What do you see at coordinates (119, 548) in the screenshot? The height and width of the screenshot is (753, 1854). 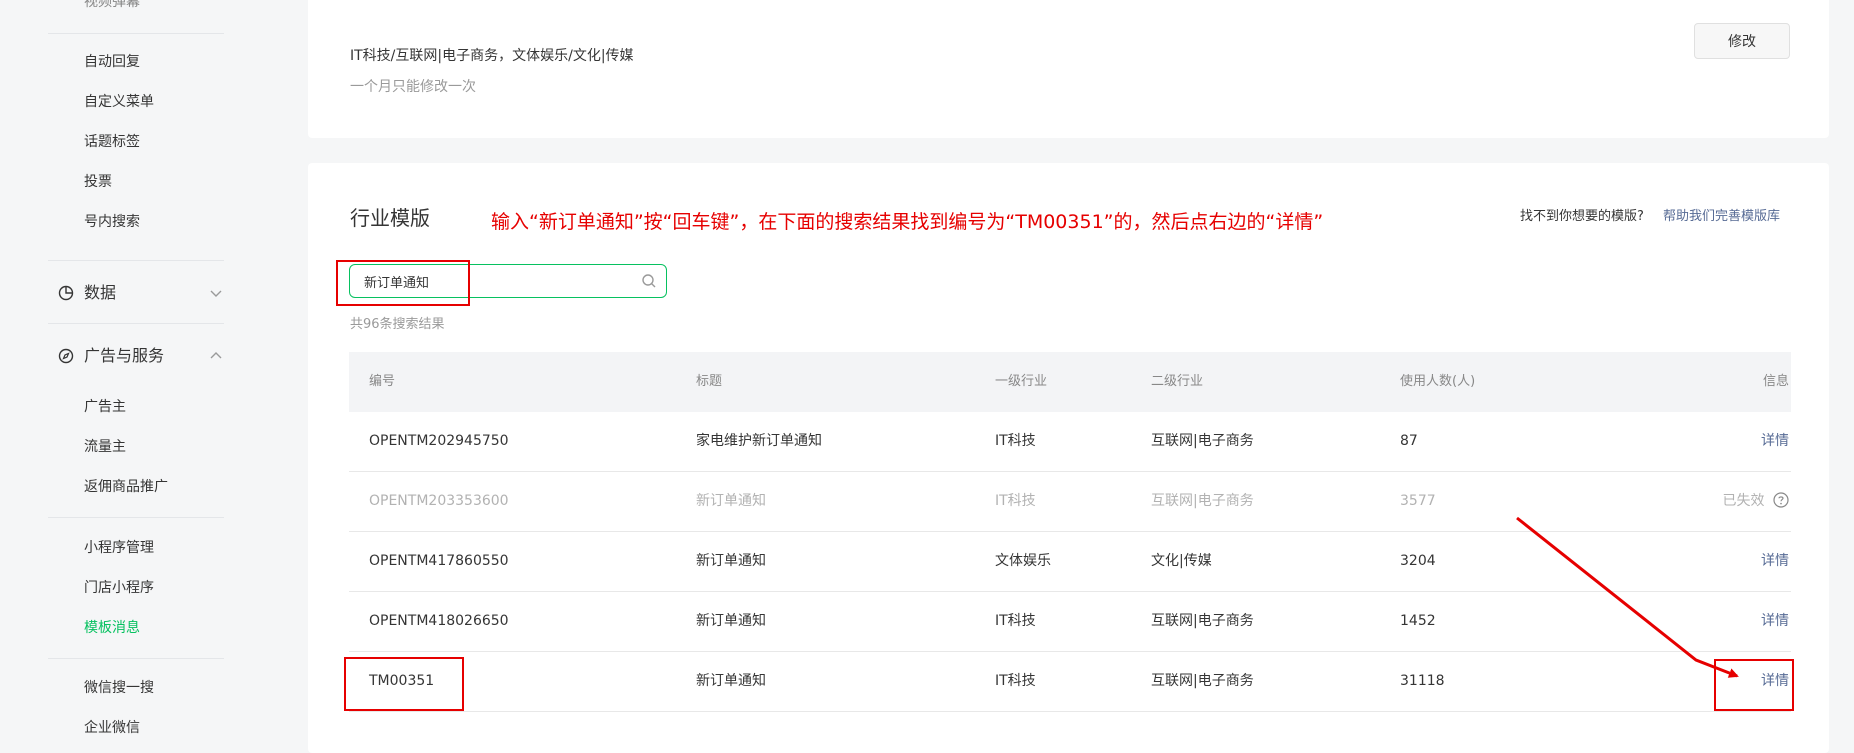 I see `sidebar-item-miniprogram-manage: 小程序管理` at bounding box center [119, 548].